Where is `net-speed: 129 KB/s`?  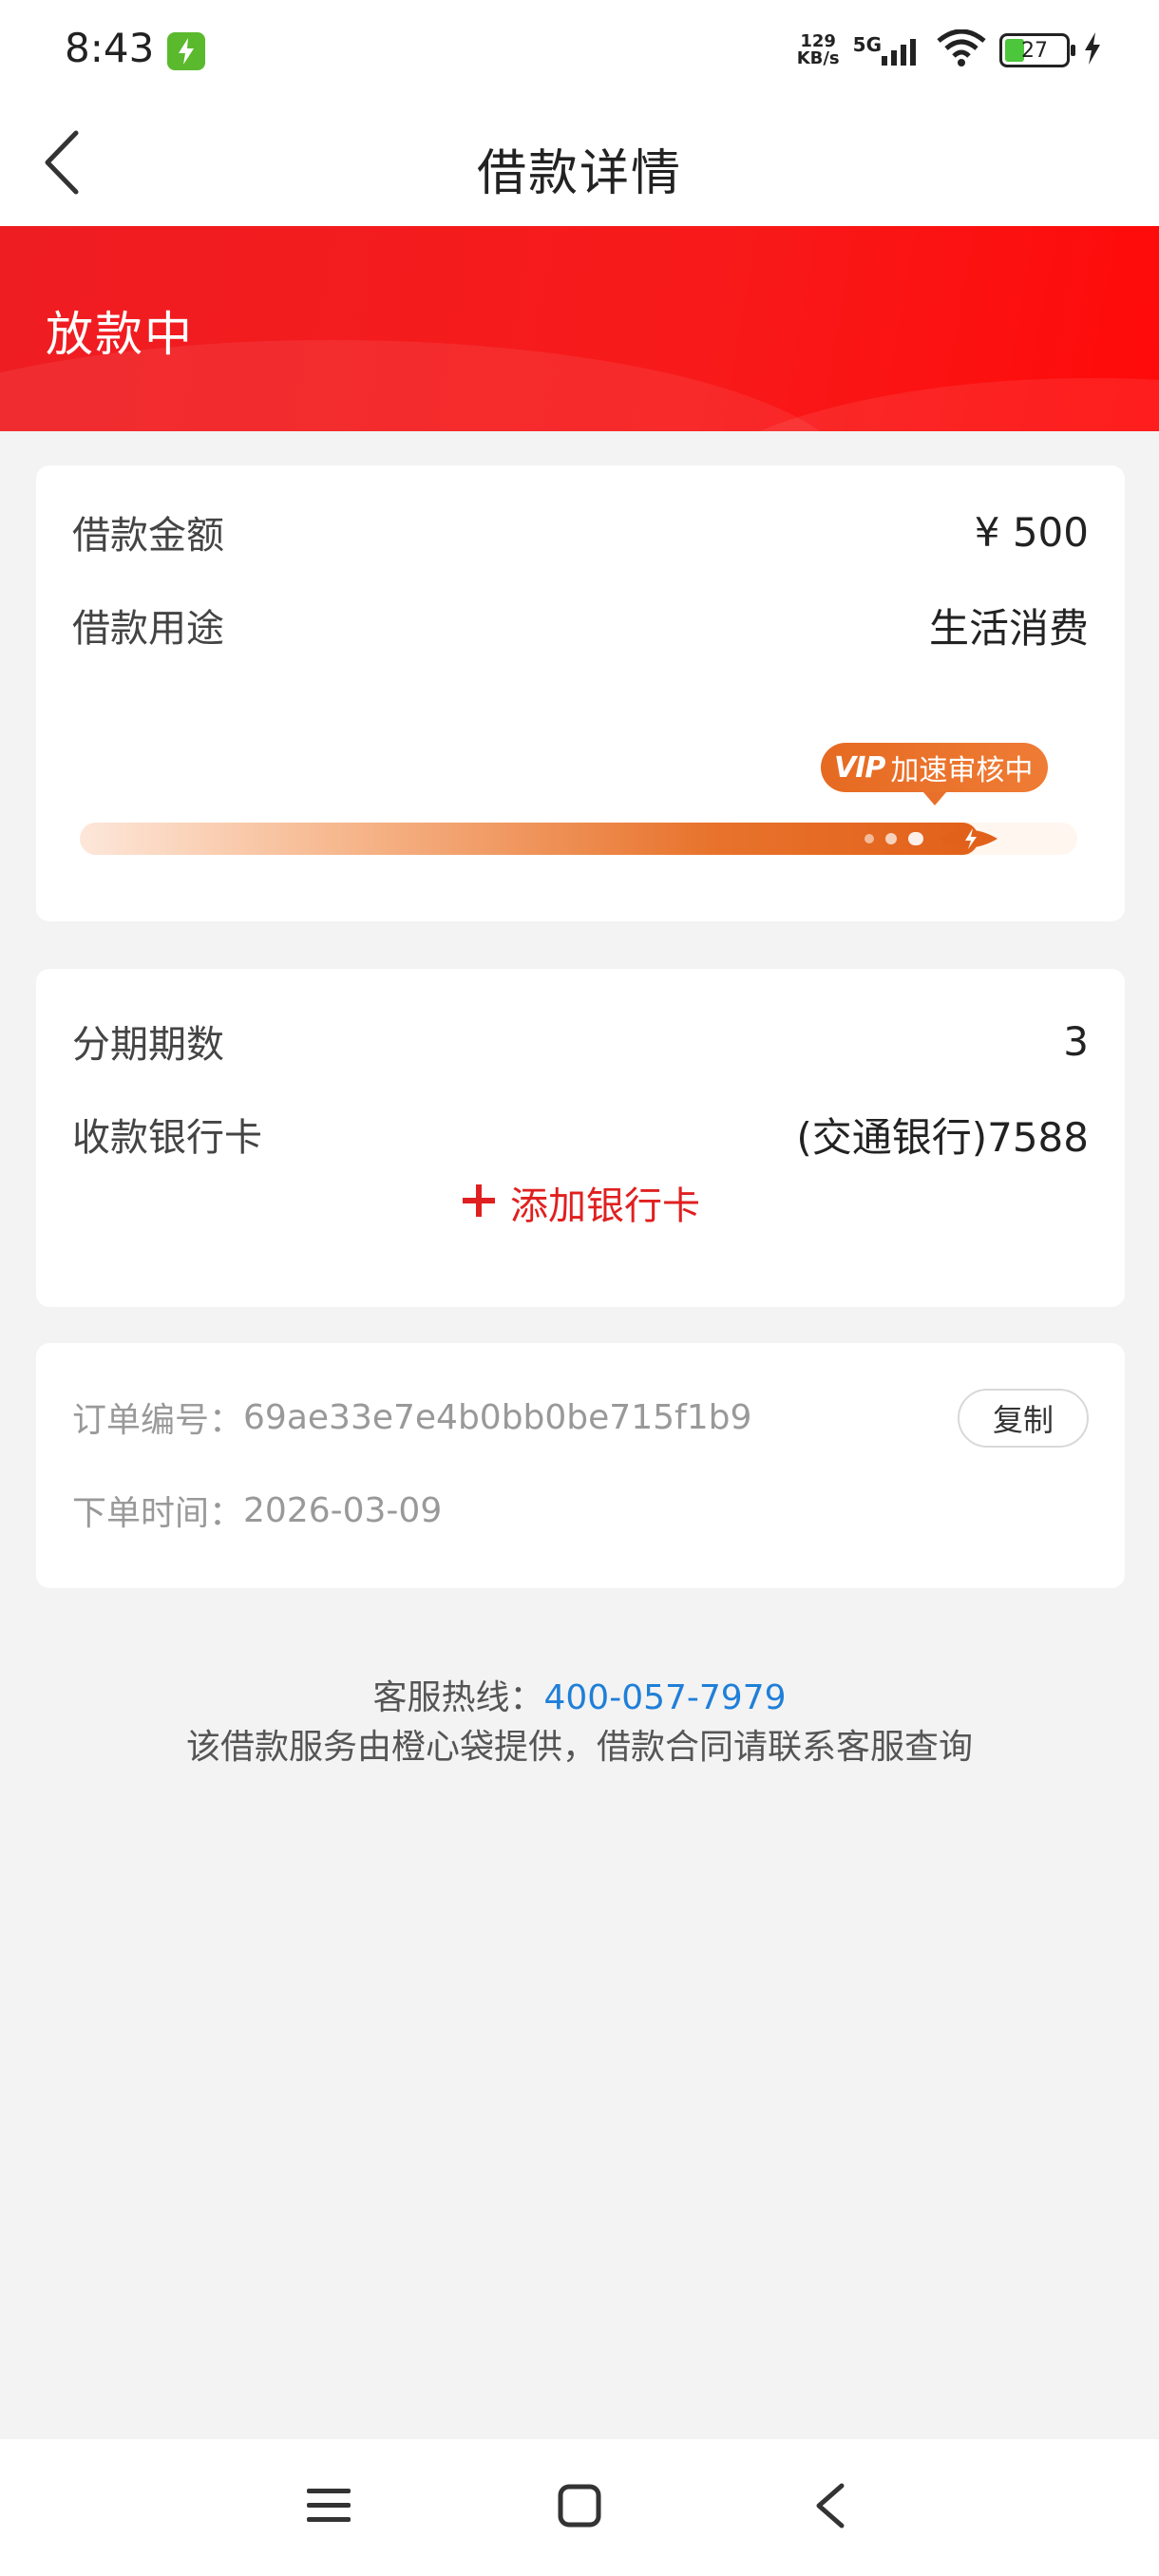
net-speed: 129 KB/s is located at coordinates (818, 50).